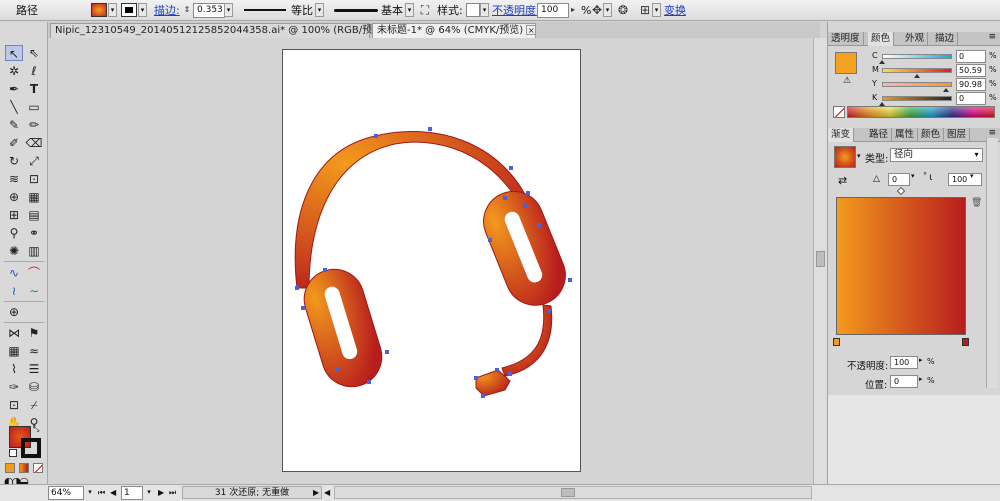  Describe the element at coordinates (10, 468) in the screenshot. I see `color-mode-icon` at that location.